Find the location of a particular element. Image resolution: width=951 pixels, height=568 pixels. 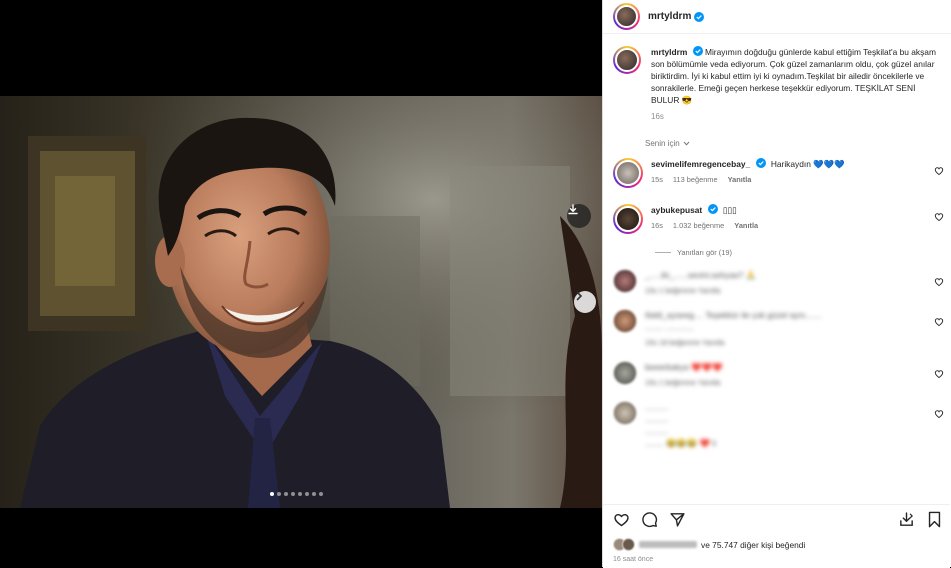

author-avatar is located at coordinates (626, 16).